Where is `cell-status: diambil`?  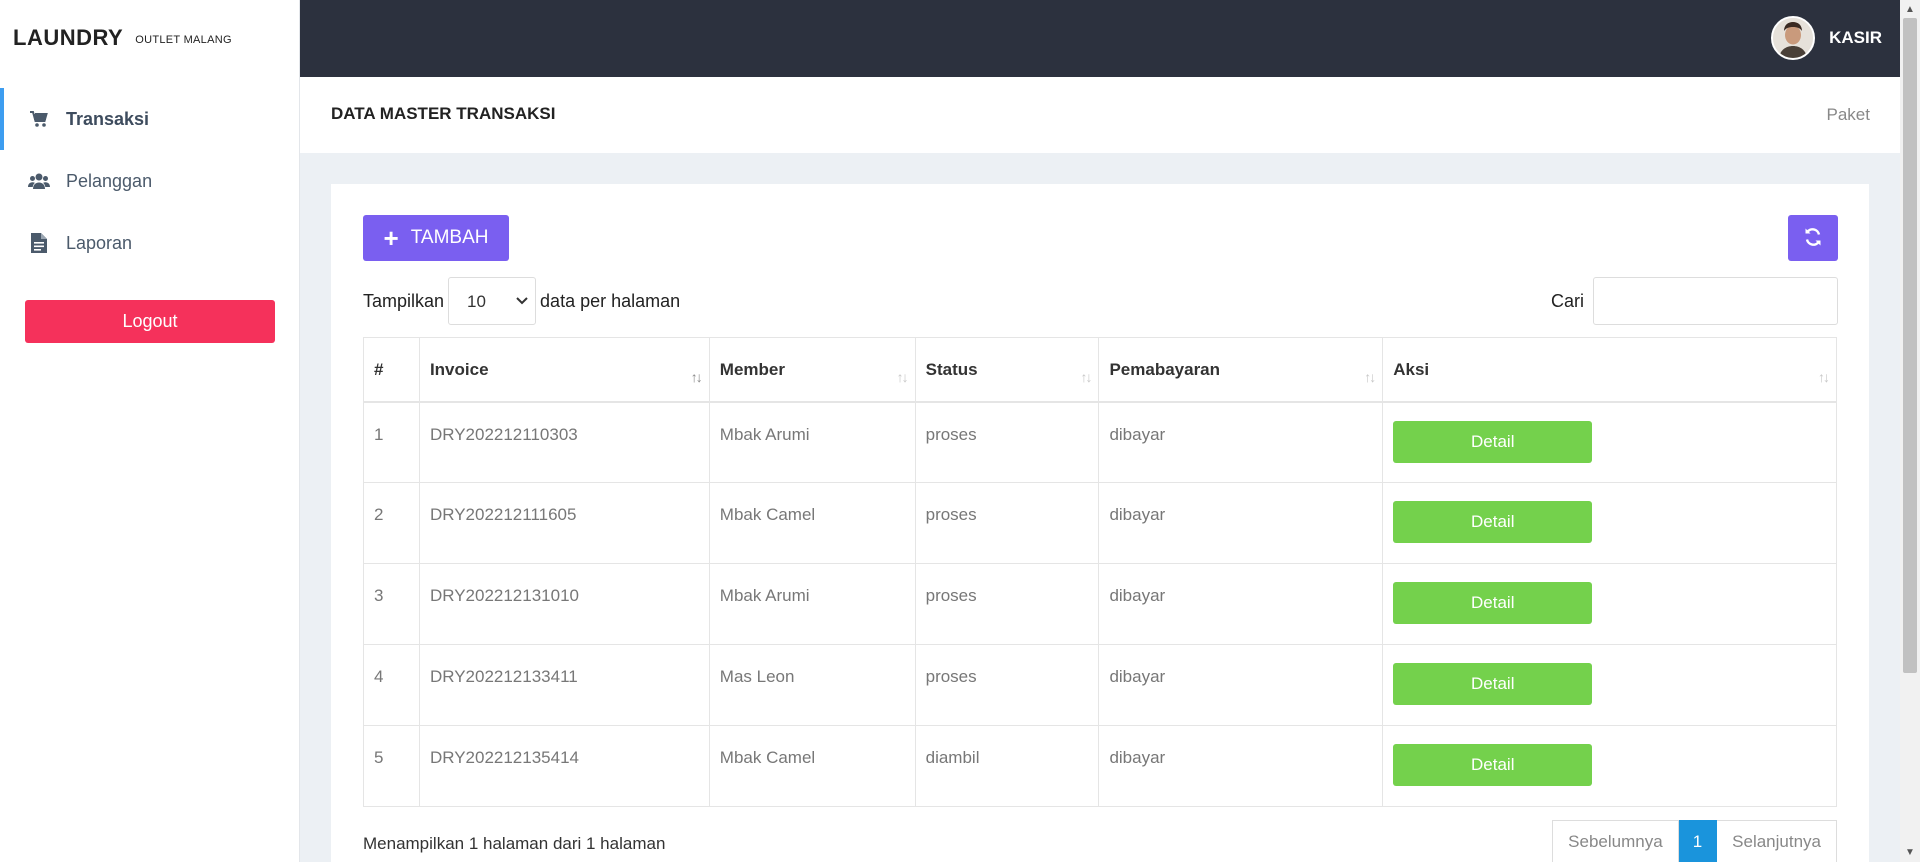 cell-status: diambil is located at coordinates (1007, 766).